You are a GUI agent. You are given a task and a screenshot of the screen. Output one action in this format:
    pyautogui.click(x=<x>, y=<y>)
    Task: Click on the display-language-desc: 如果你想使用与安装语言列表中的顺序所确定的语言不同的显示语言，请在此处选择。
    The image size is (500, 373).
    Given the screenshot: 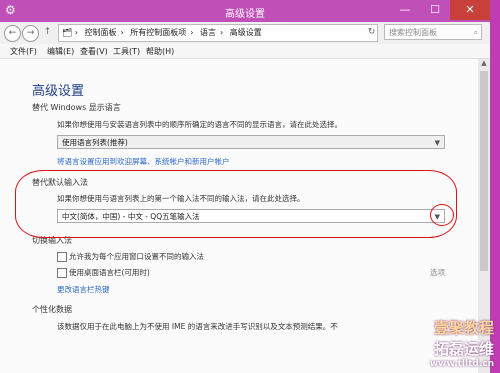 What is the action you would take?
    pyautogui.click(x=199, y=124)
    